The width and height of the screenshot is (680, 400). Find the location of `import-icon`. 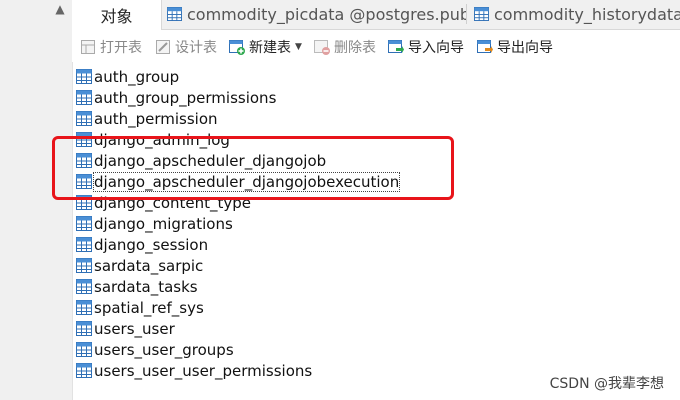

import-icon is located at coordinates (396, 46).